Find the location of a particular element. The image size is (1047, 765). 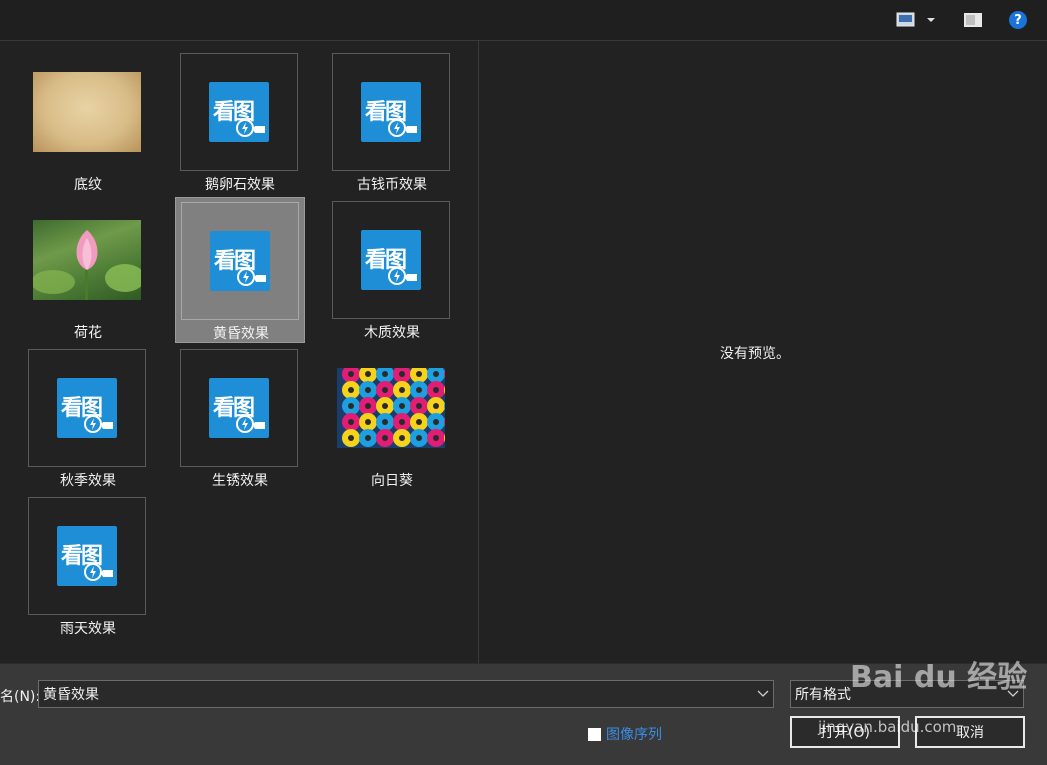

chevron-down-icon is located at coordinates (763, 694).